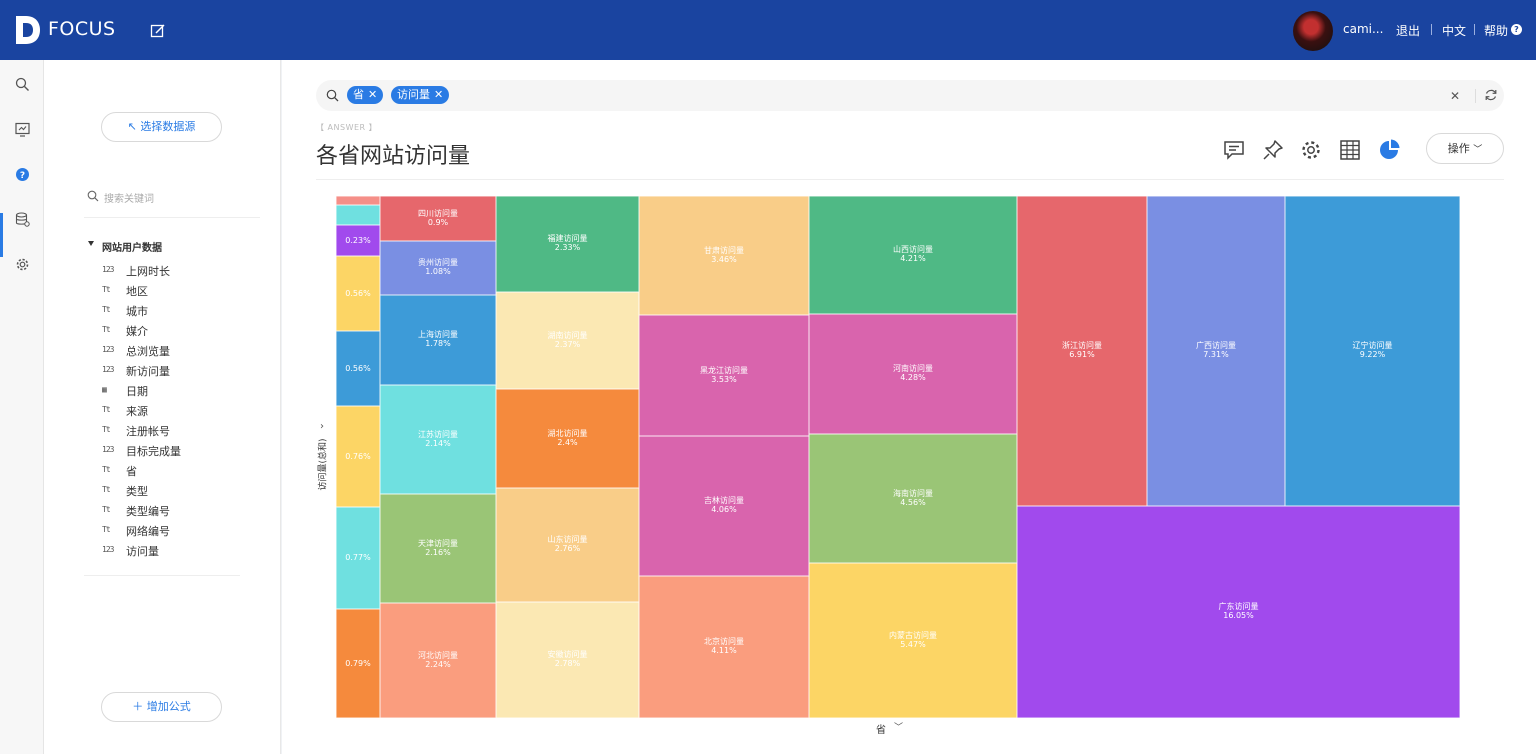 This screenshot has width=1536, height=754. What do you see at coordinates (1238, 612) in the screenshot?
I see `treemap-tile: 广东访问量 16.05%` at bounding box center [1238, 612].